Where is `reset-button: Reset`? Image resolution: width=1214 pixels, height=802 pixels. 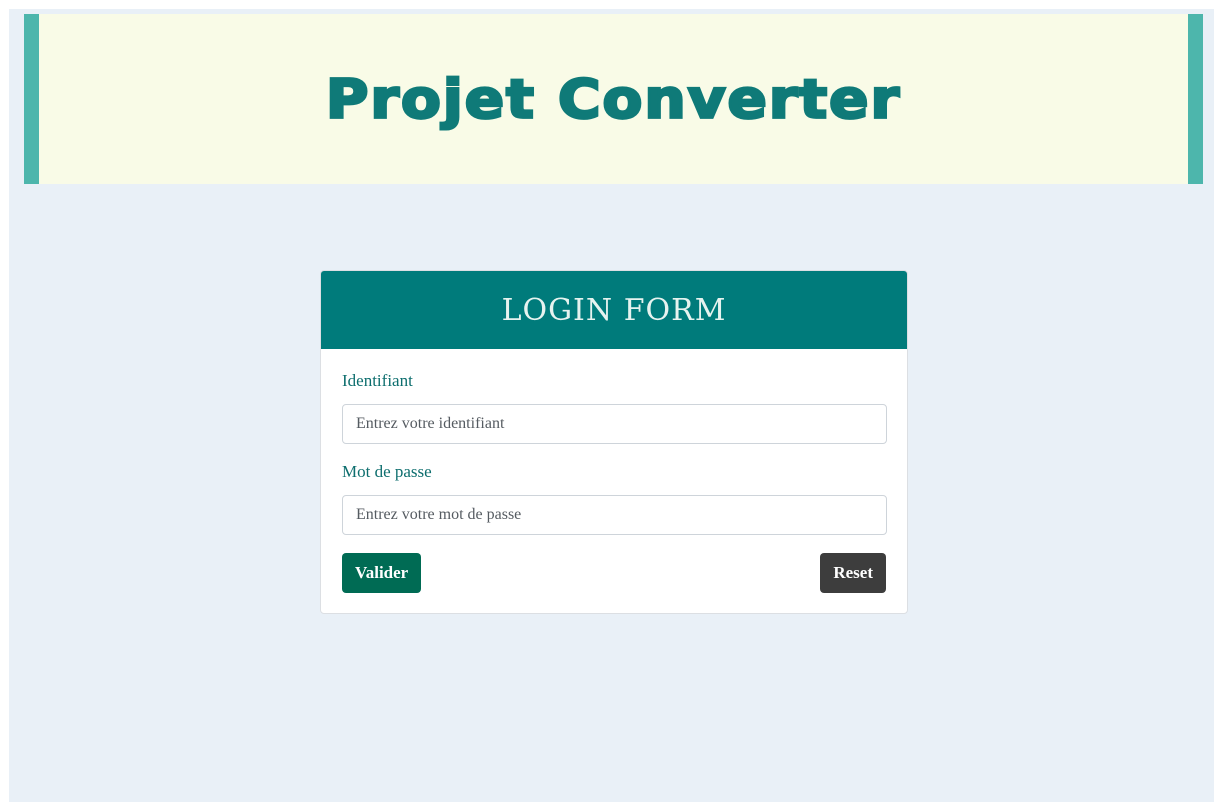 reset-button: Reset is located at coordinates (853, 573).